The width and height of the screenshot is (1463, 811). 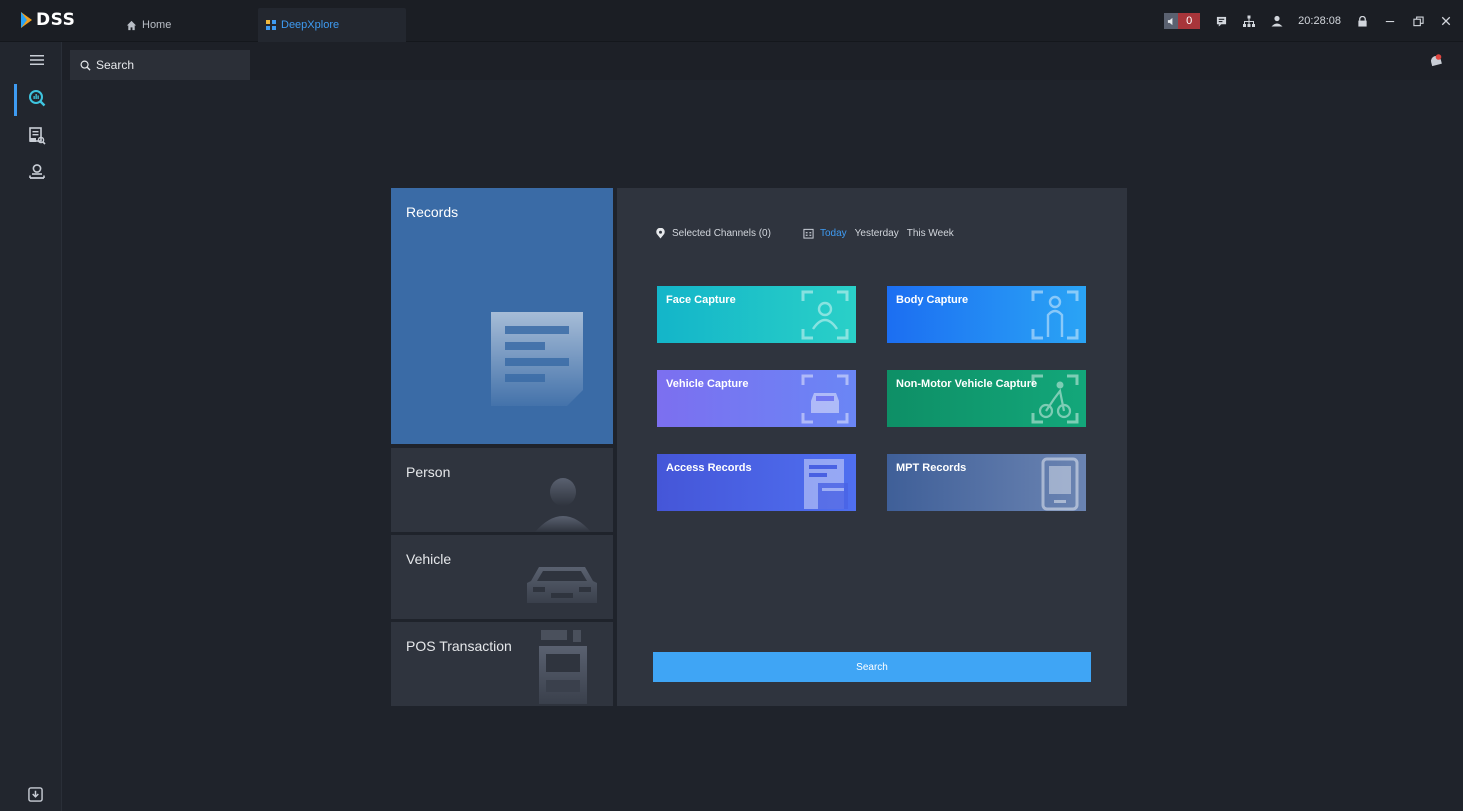 I want to click on restore-icon, so click(x=1418, y=21).